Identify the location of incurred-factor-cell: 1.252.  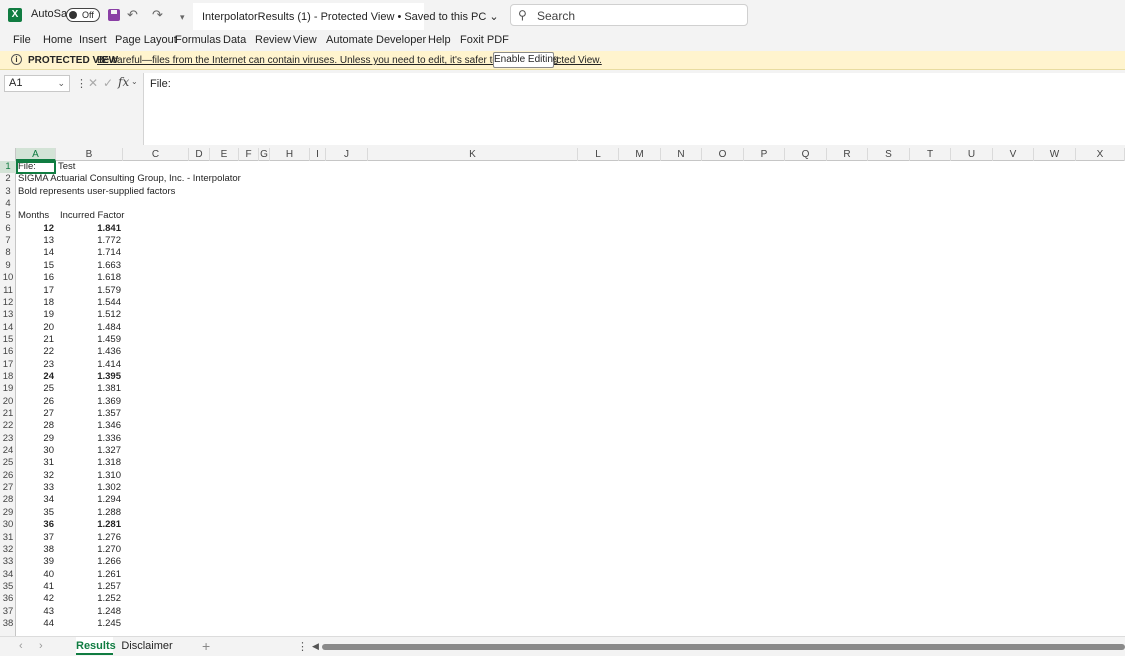
(88, 599).